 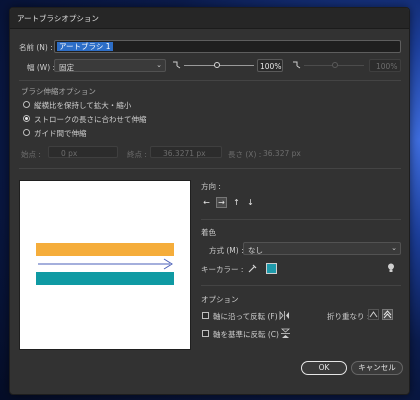 I want to click on width-right-slider-handle, so click(x=335, y=65).